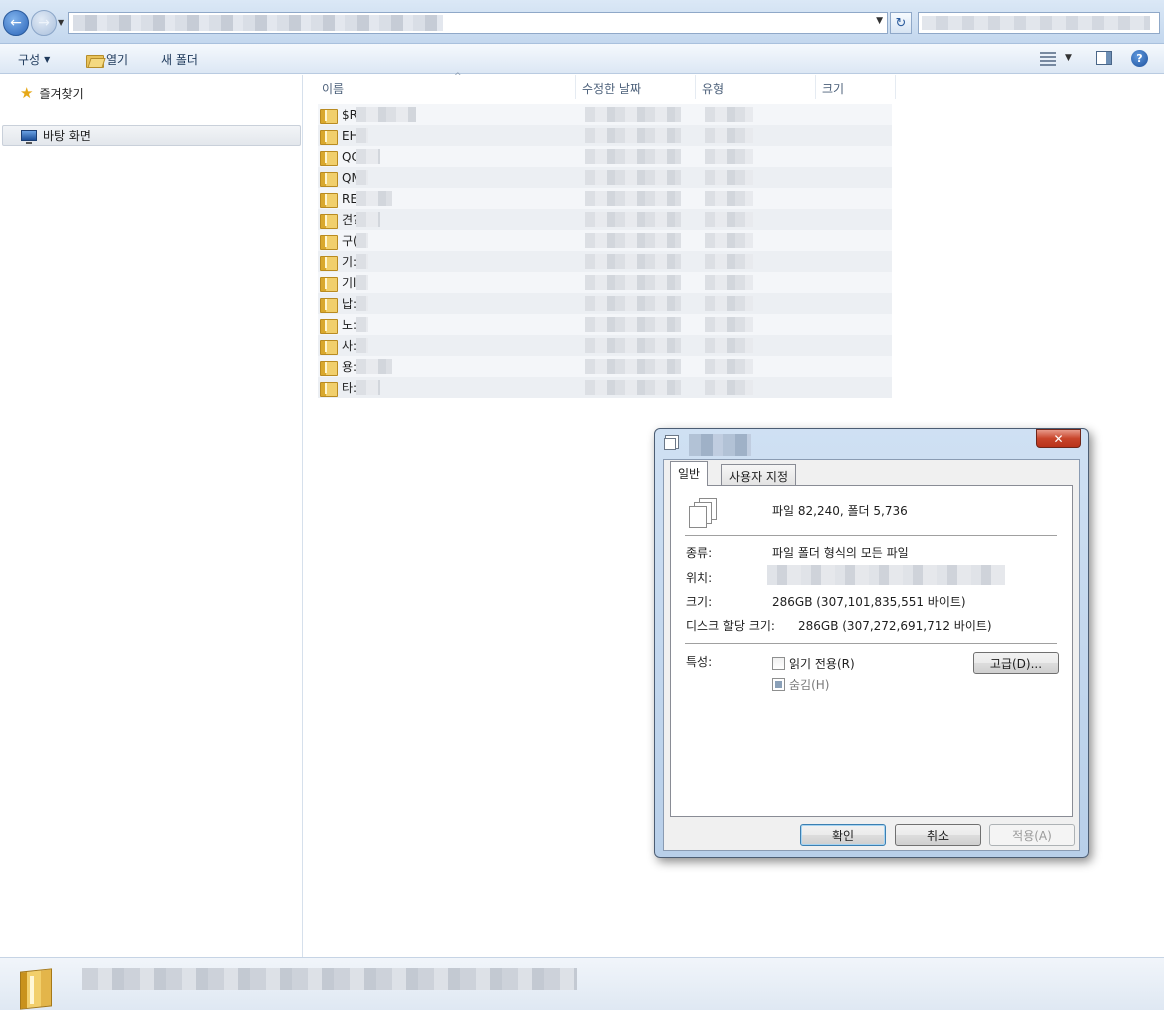 The height and width of the screenshot is (1010, 1164). What do you see at coordinates (478, 23) in the screenshot?
I see `address-input: ▼` at bounding box center [478, 23].